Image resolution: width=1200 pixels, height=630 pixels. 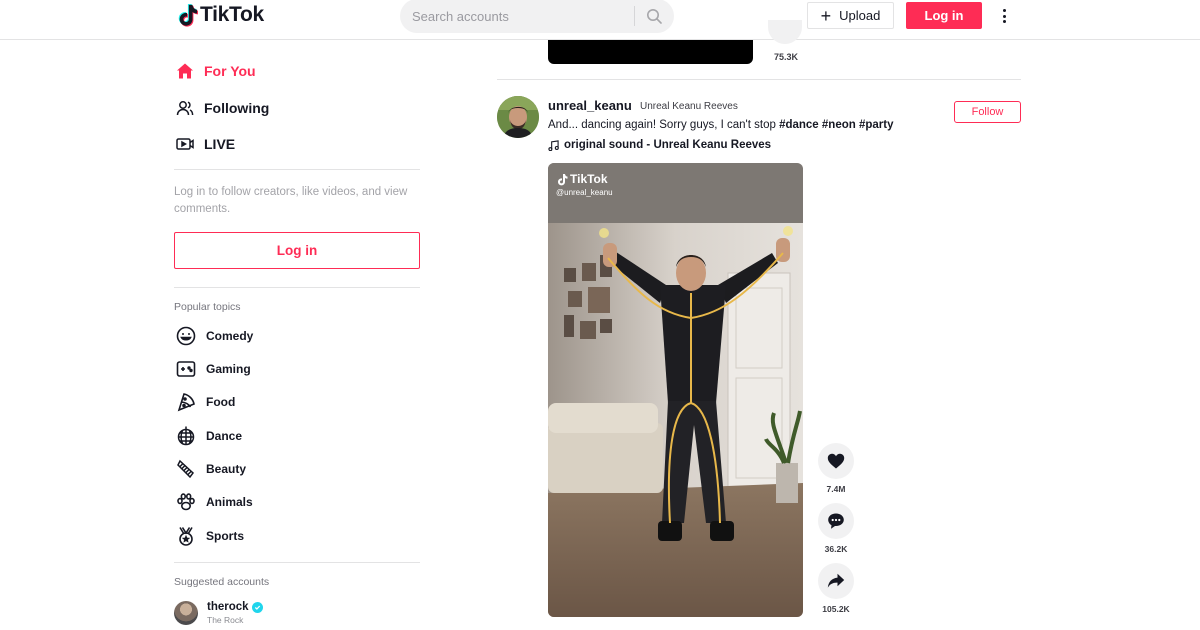 I want to click on smile-icon, so click(x=186, y=336).